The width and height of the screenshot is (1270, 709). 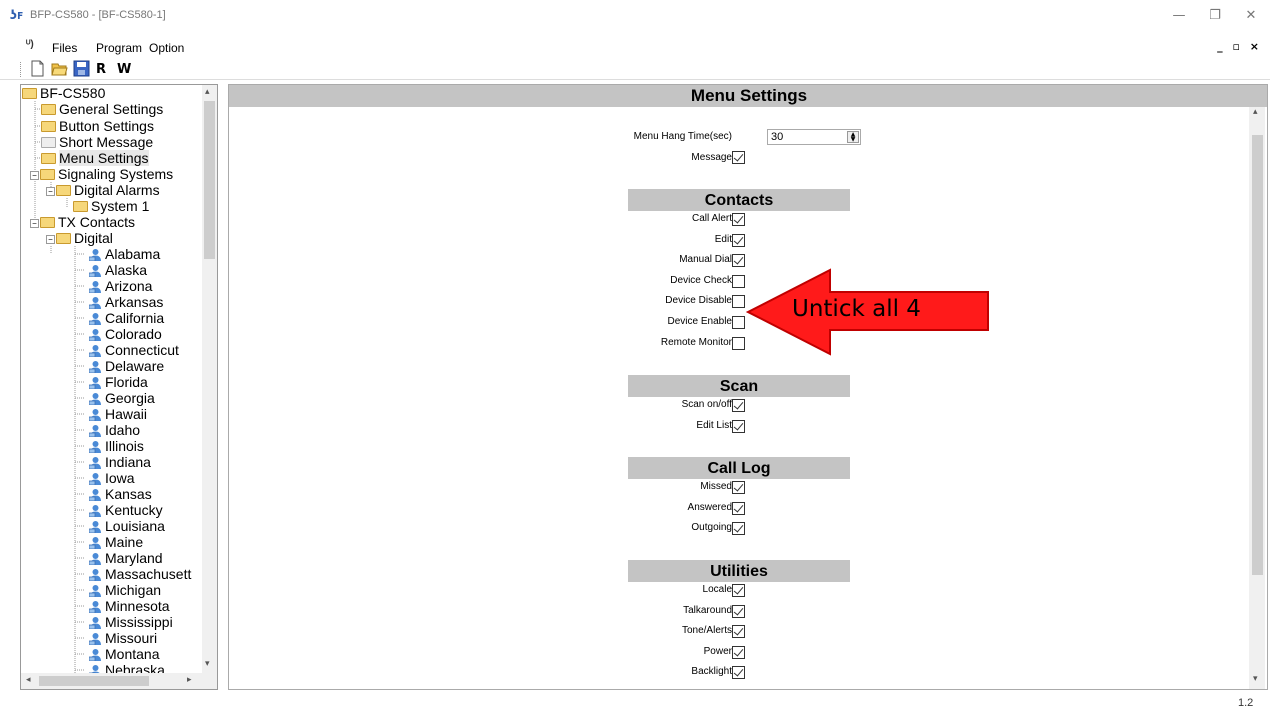 What do you see at coordinates (738, 487) in the screenshot?
I see `missed-checkbox` at bounding box center [738, 487].